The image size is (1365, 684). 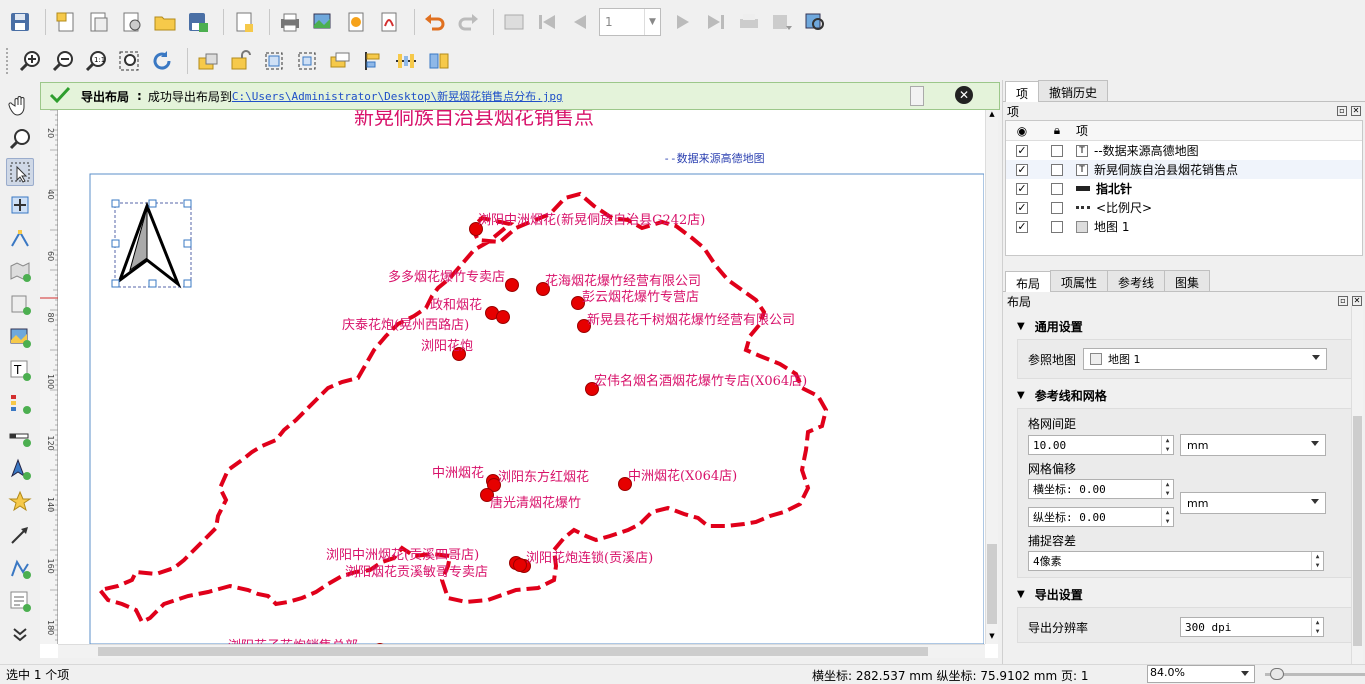 What do you see at coordinates (165, 22) in the screenshot?
I see `open-folder-icon` at bounding box center [165, 22].